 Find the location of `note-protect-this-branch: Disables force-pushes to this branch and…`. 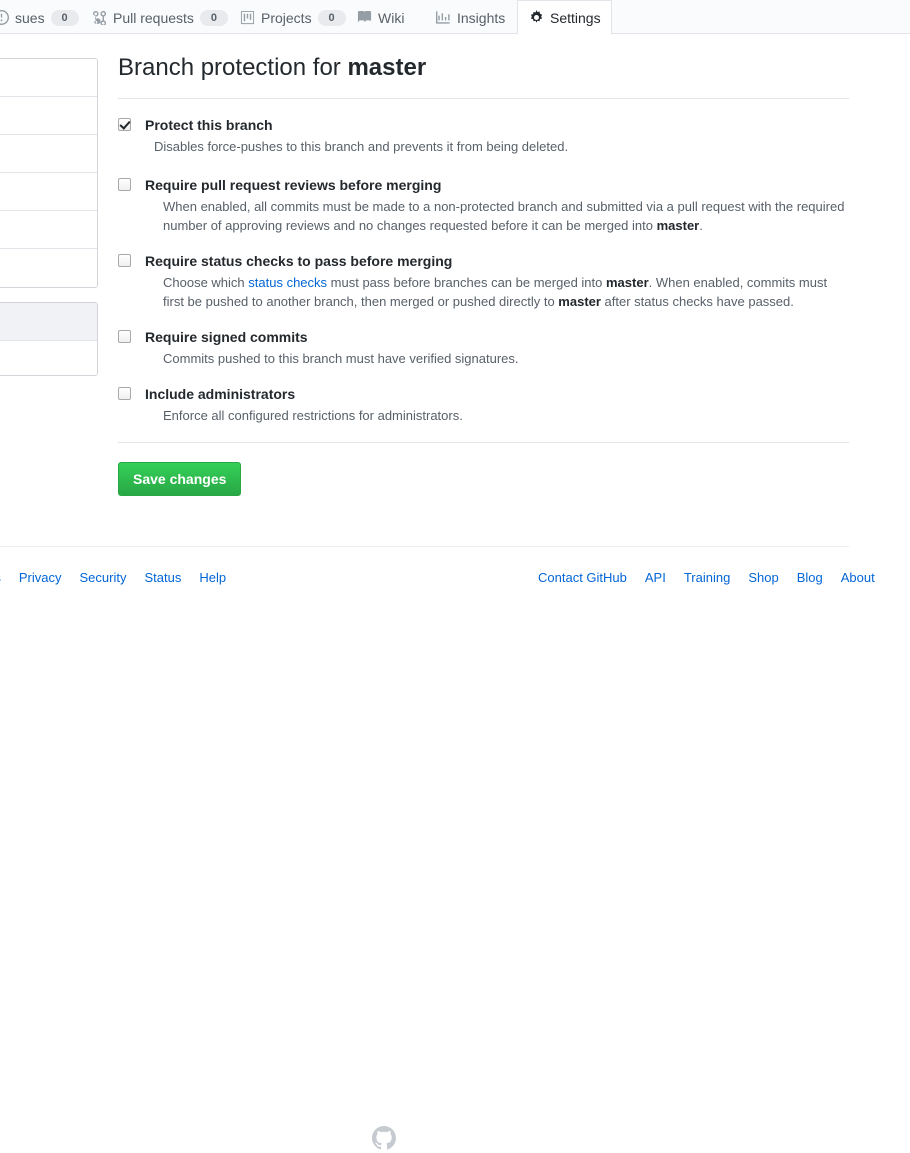

note-protect-this-branch: Disables force-pushes to this branch and… is located at coordinates (499, 146).